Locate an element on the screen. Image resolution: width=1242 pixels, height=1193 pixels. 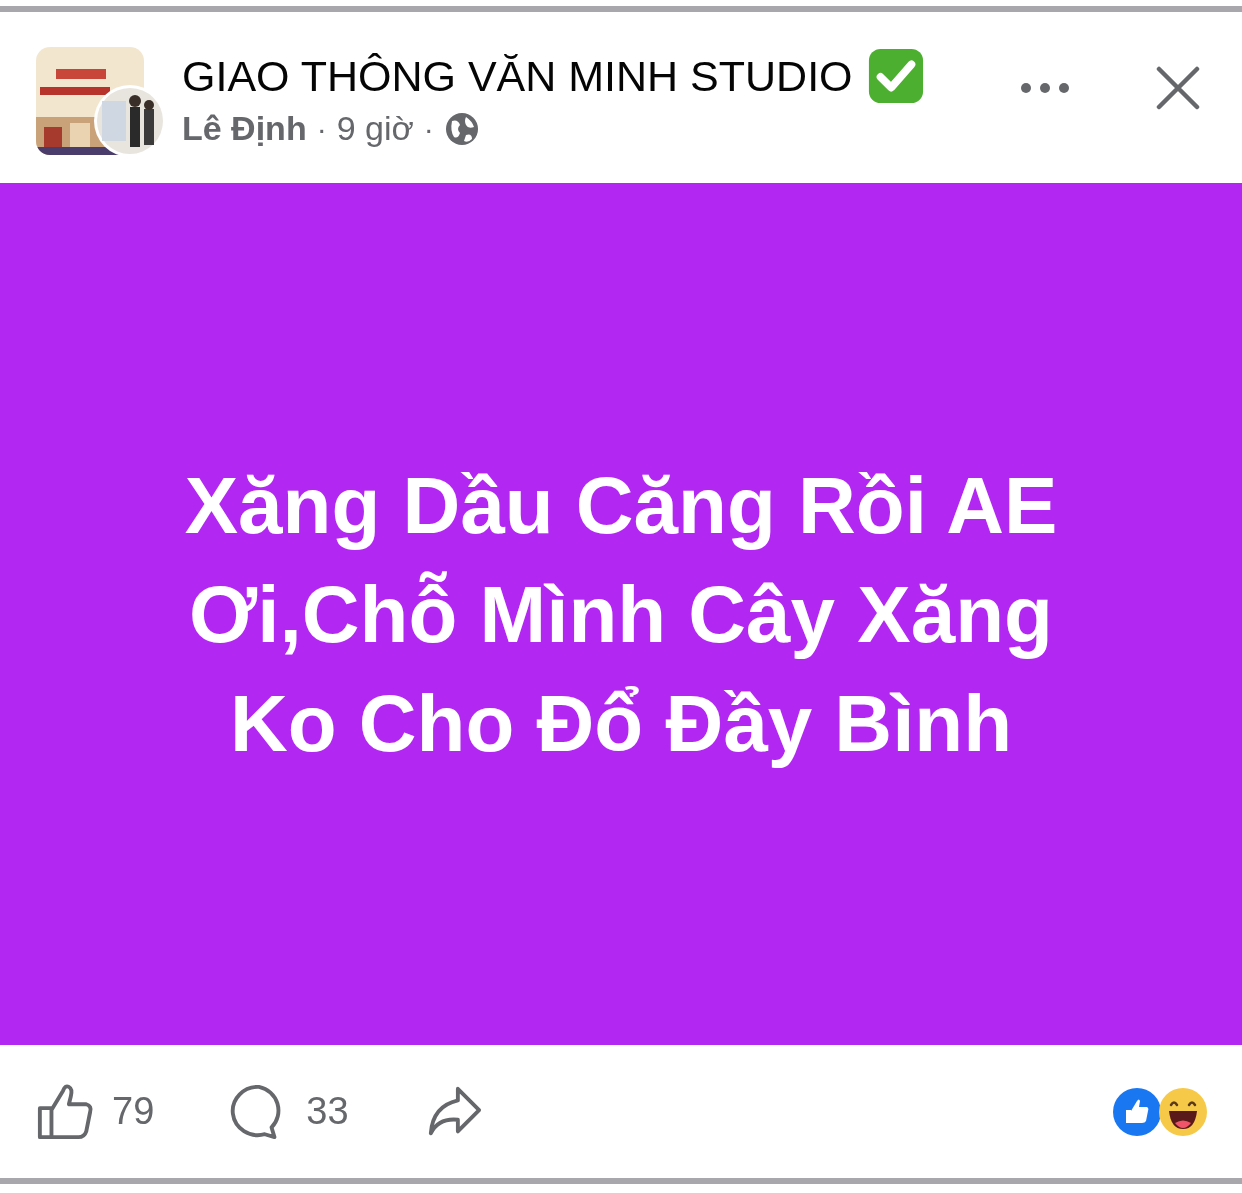
like-count: 79 is located at coordinates (133, 1111).